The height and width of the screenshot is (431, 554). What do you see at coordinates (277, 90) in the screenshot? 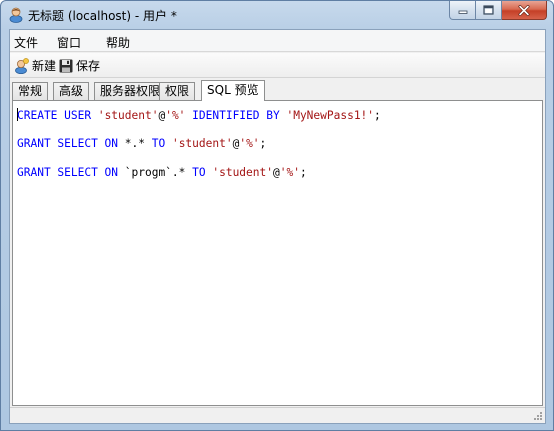
I see `tab-strip: 常规 高级 服务器权限 权限 SQL 预览` at bounding box center [277, 90].